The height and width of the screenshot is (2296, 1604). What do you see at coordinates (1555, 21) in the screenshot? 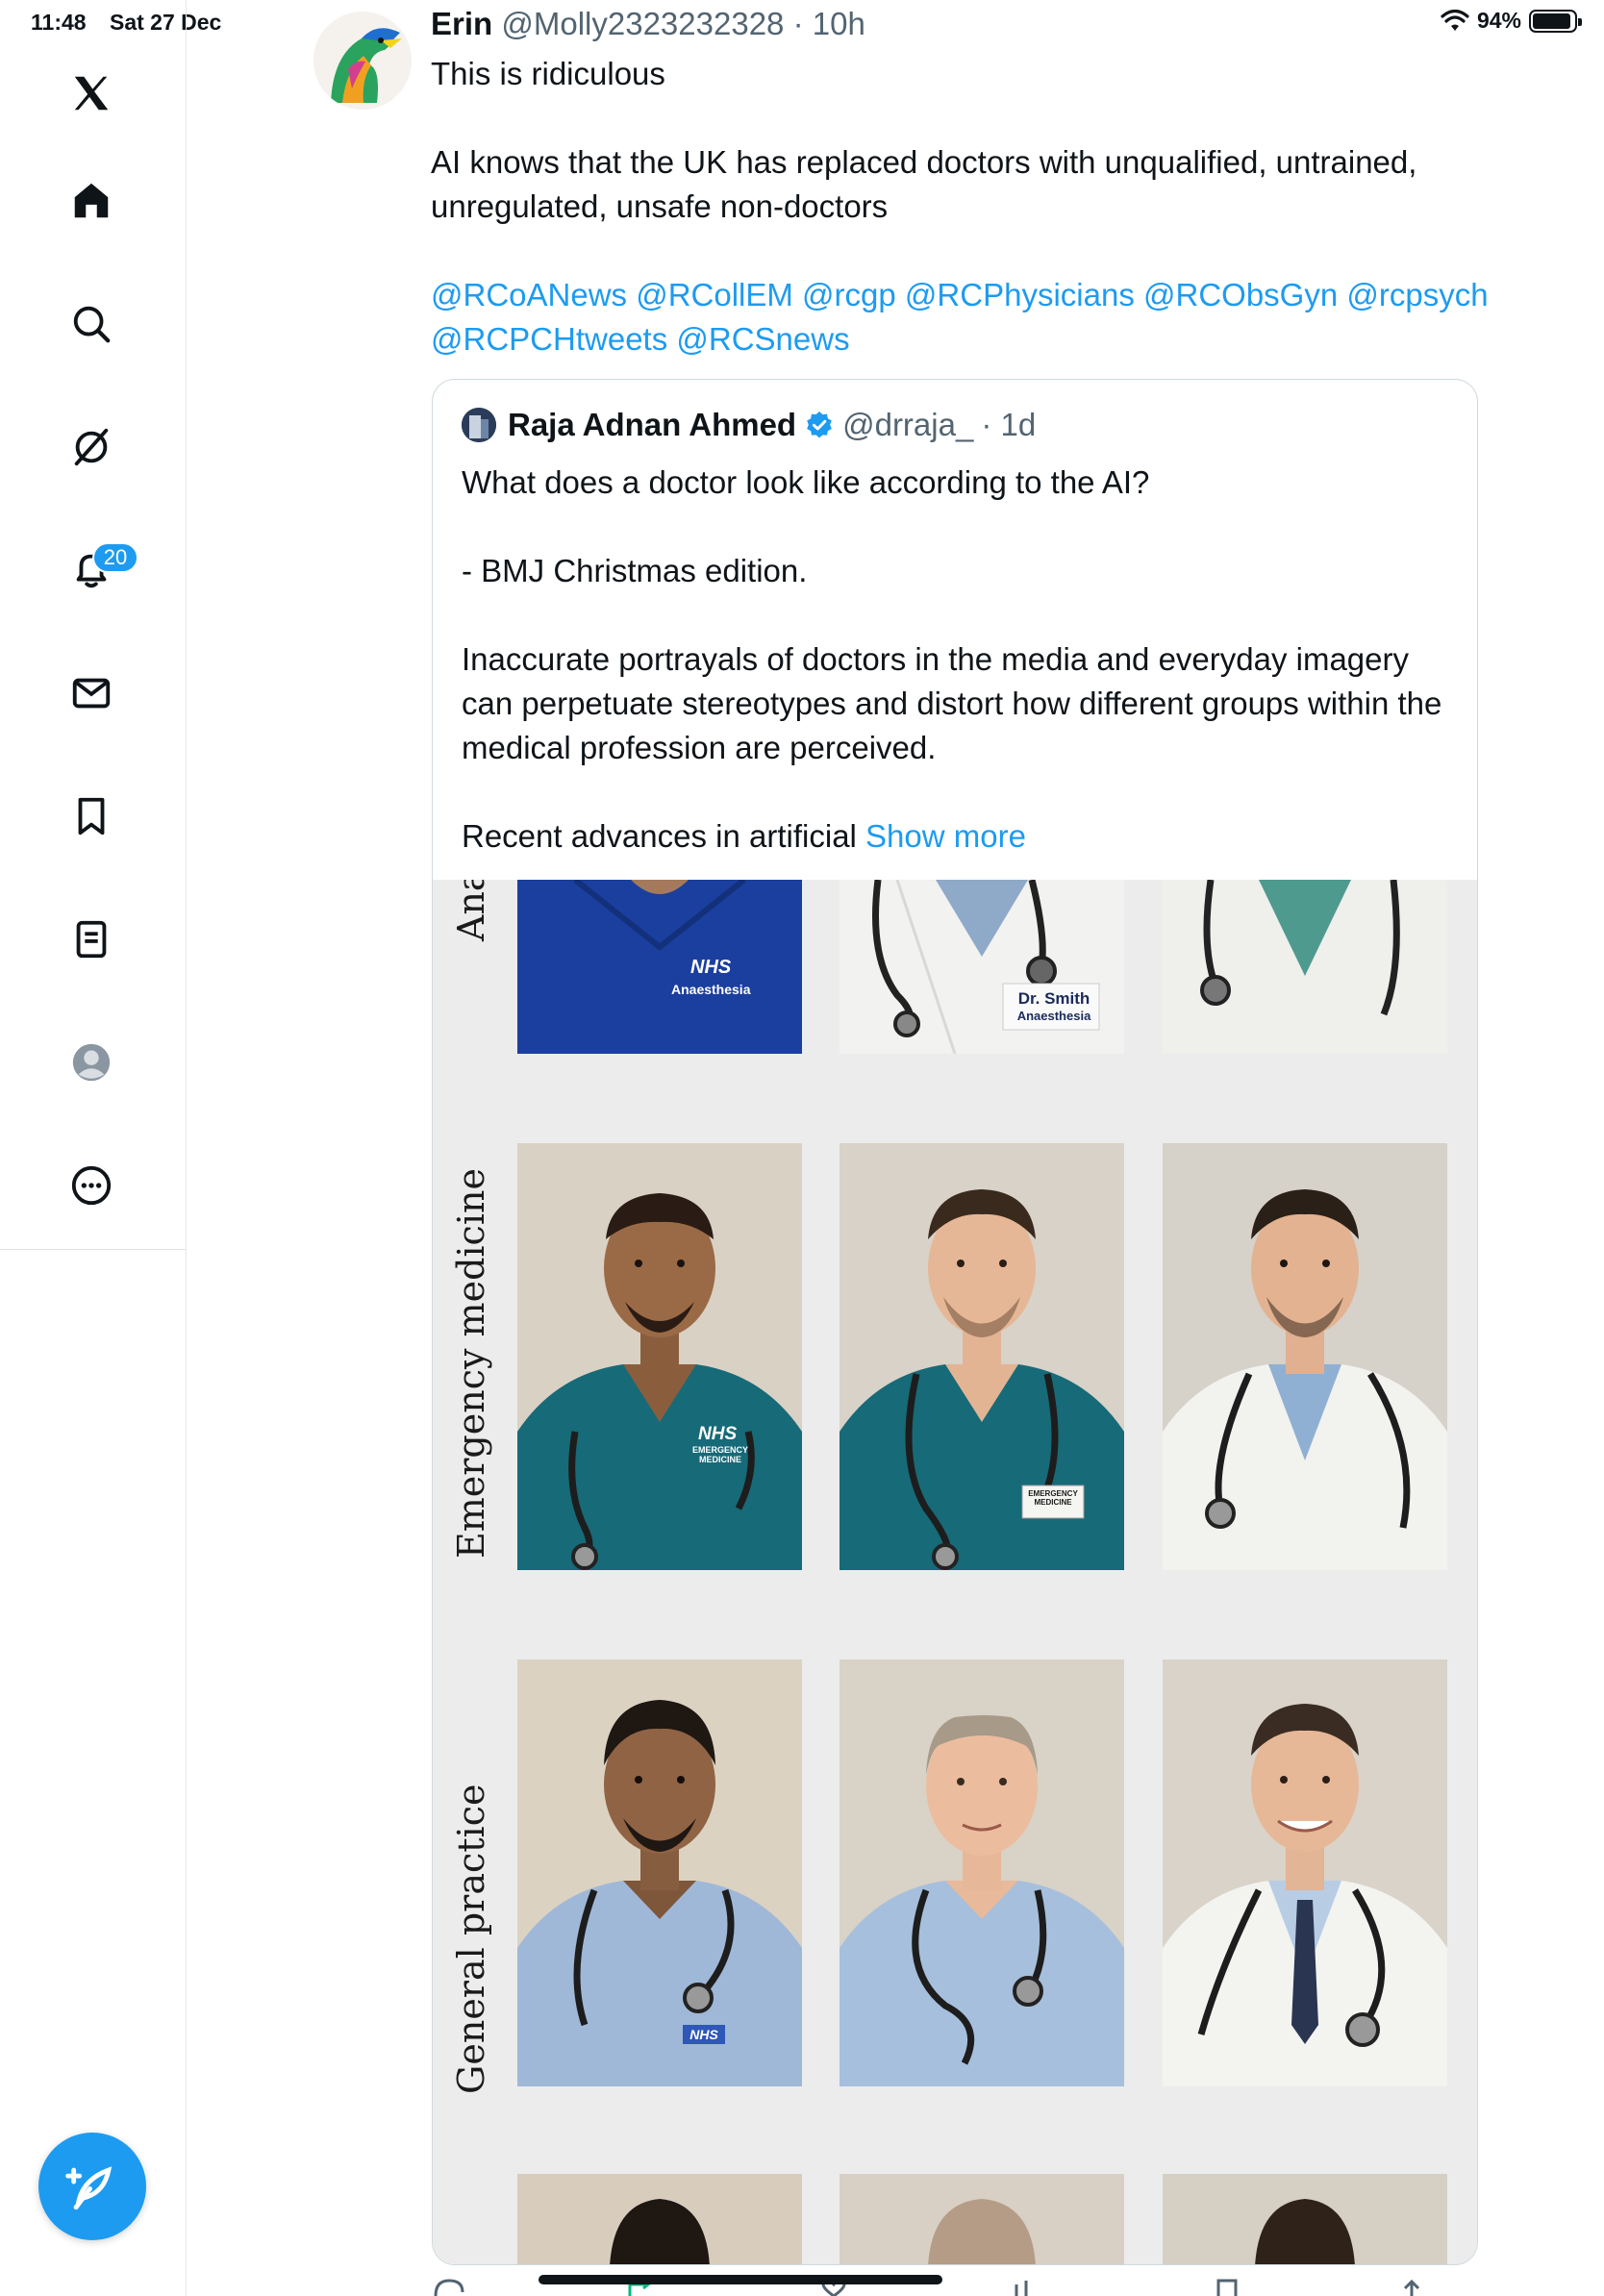
I see `battery-icon` at bounding box center [1555, 21].